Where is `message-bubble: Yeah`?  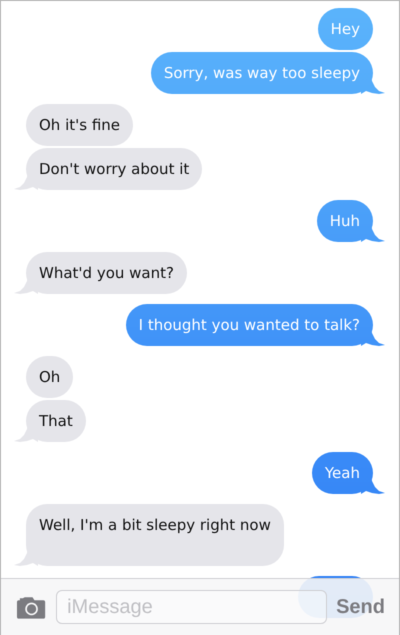
message-bubble: Yeah is located at coordinates (342, 473).